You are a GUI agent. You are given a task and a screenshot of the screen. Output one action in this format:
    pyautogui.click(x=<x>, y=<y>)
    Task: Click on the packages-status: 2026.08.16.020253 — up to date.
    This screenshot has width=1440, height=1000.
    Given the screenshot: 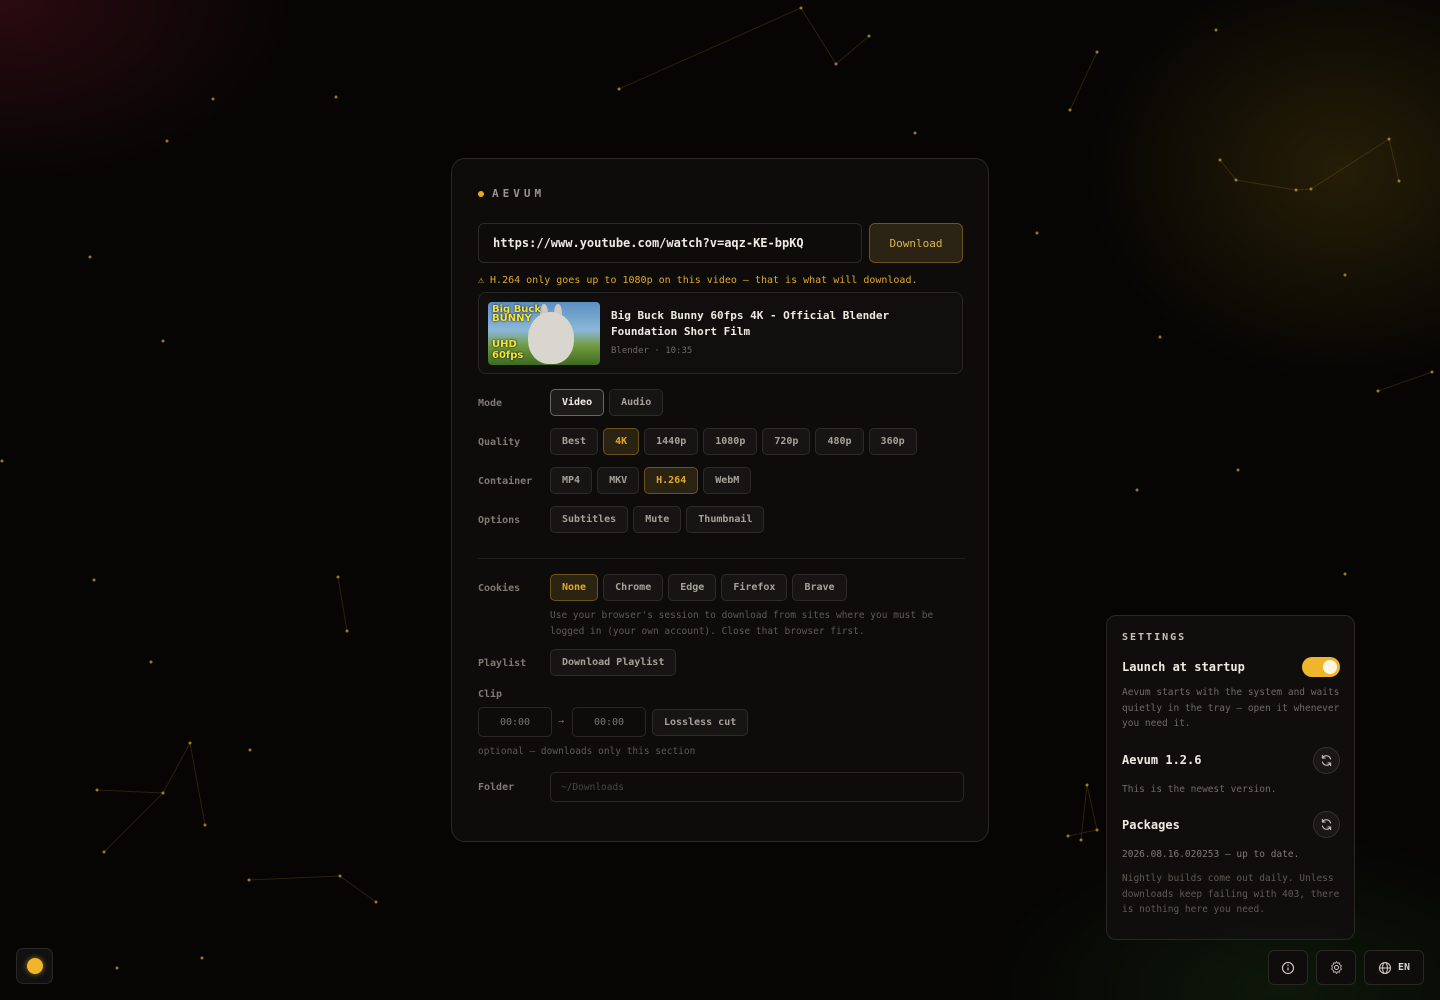 What is the action you would take?
    pyautogui.click(x=1211, y=854)
    